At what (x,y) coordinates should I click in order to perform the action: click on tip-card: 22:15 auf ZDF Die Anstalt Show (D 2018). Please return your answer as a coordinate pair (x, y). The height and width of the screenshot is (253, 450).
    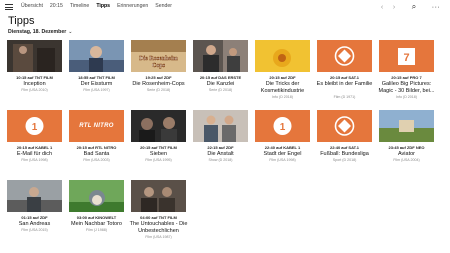
    Looking at the image, I should click on (220, 143).